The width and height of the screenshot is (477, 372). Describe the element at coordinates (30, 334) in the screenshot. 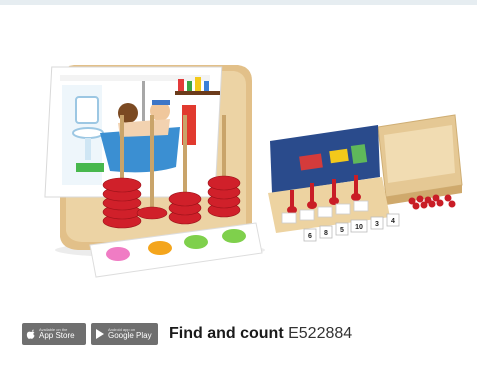

I see `apple-icon` at that location.